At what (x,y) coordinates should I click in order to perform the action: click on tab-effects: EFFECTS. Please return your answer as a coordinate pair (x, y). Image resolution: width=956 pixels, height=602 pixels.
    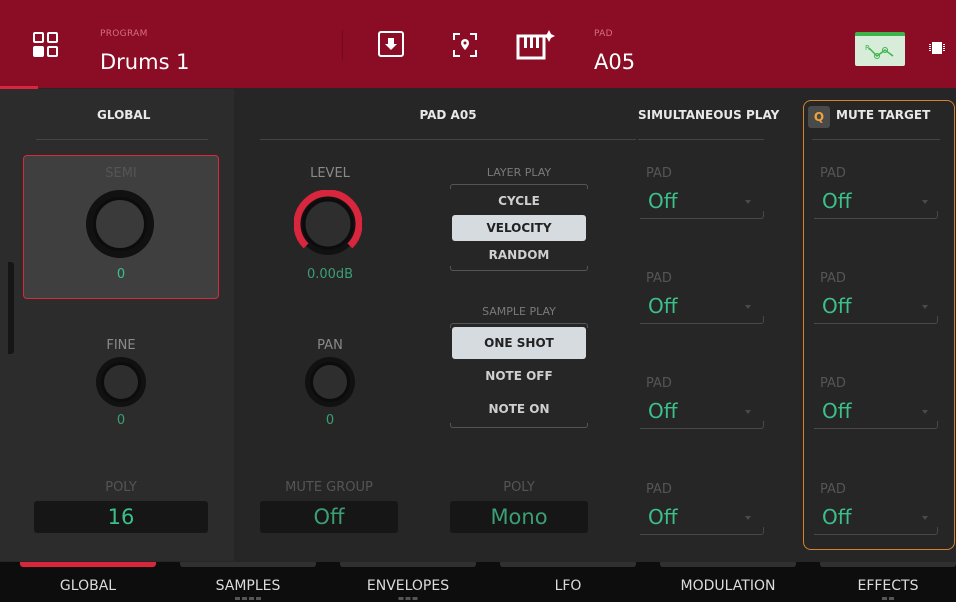
    Looking at the image, I should click on (888, 582).